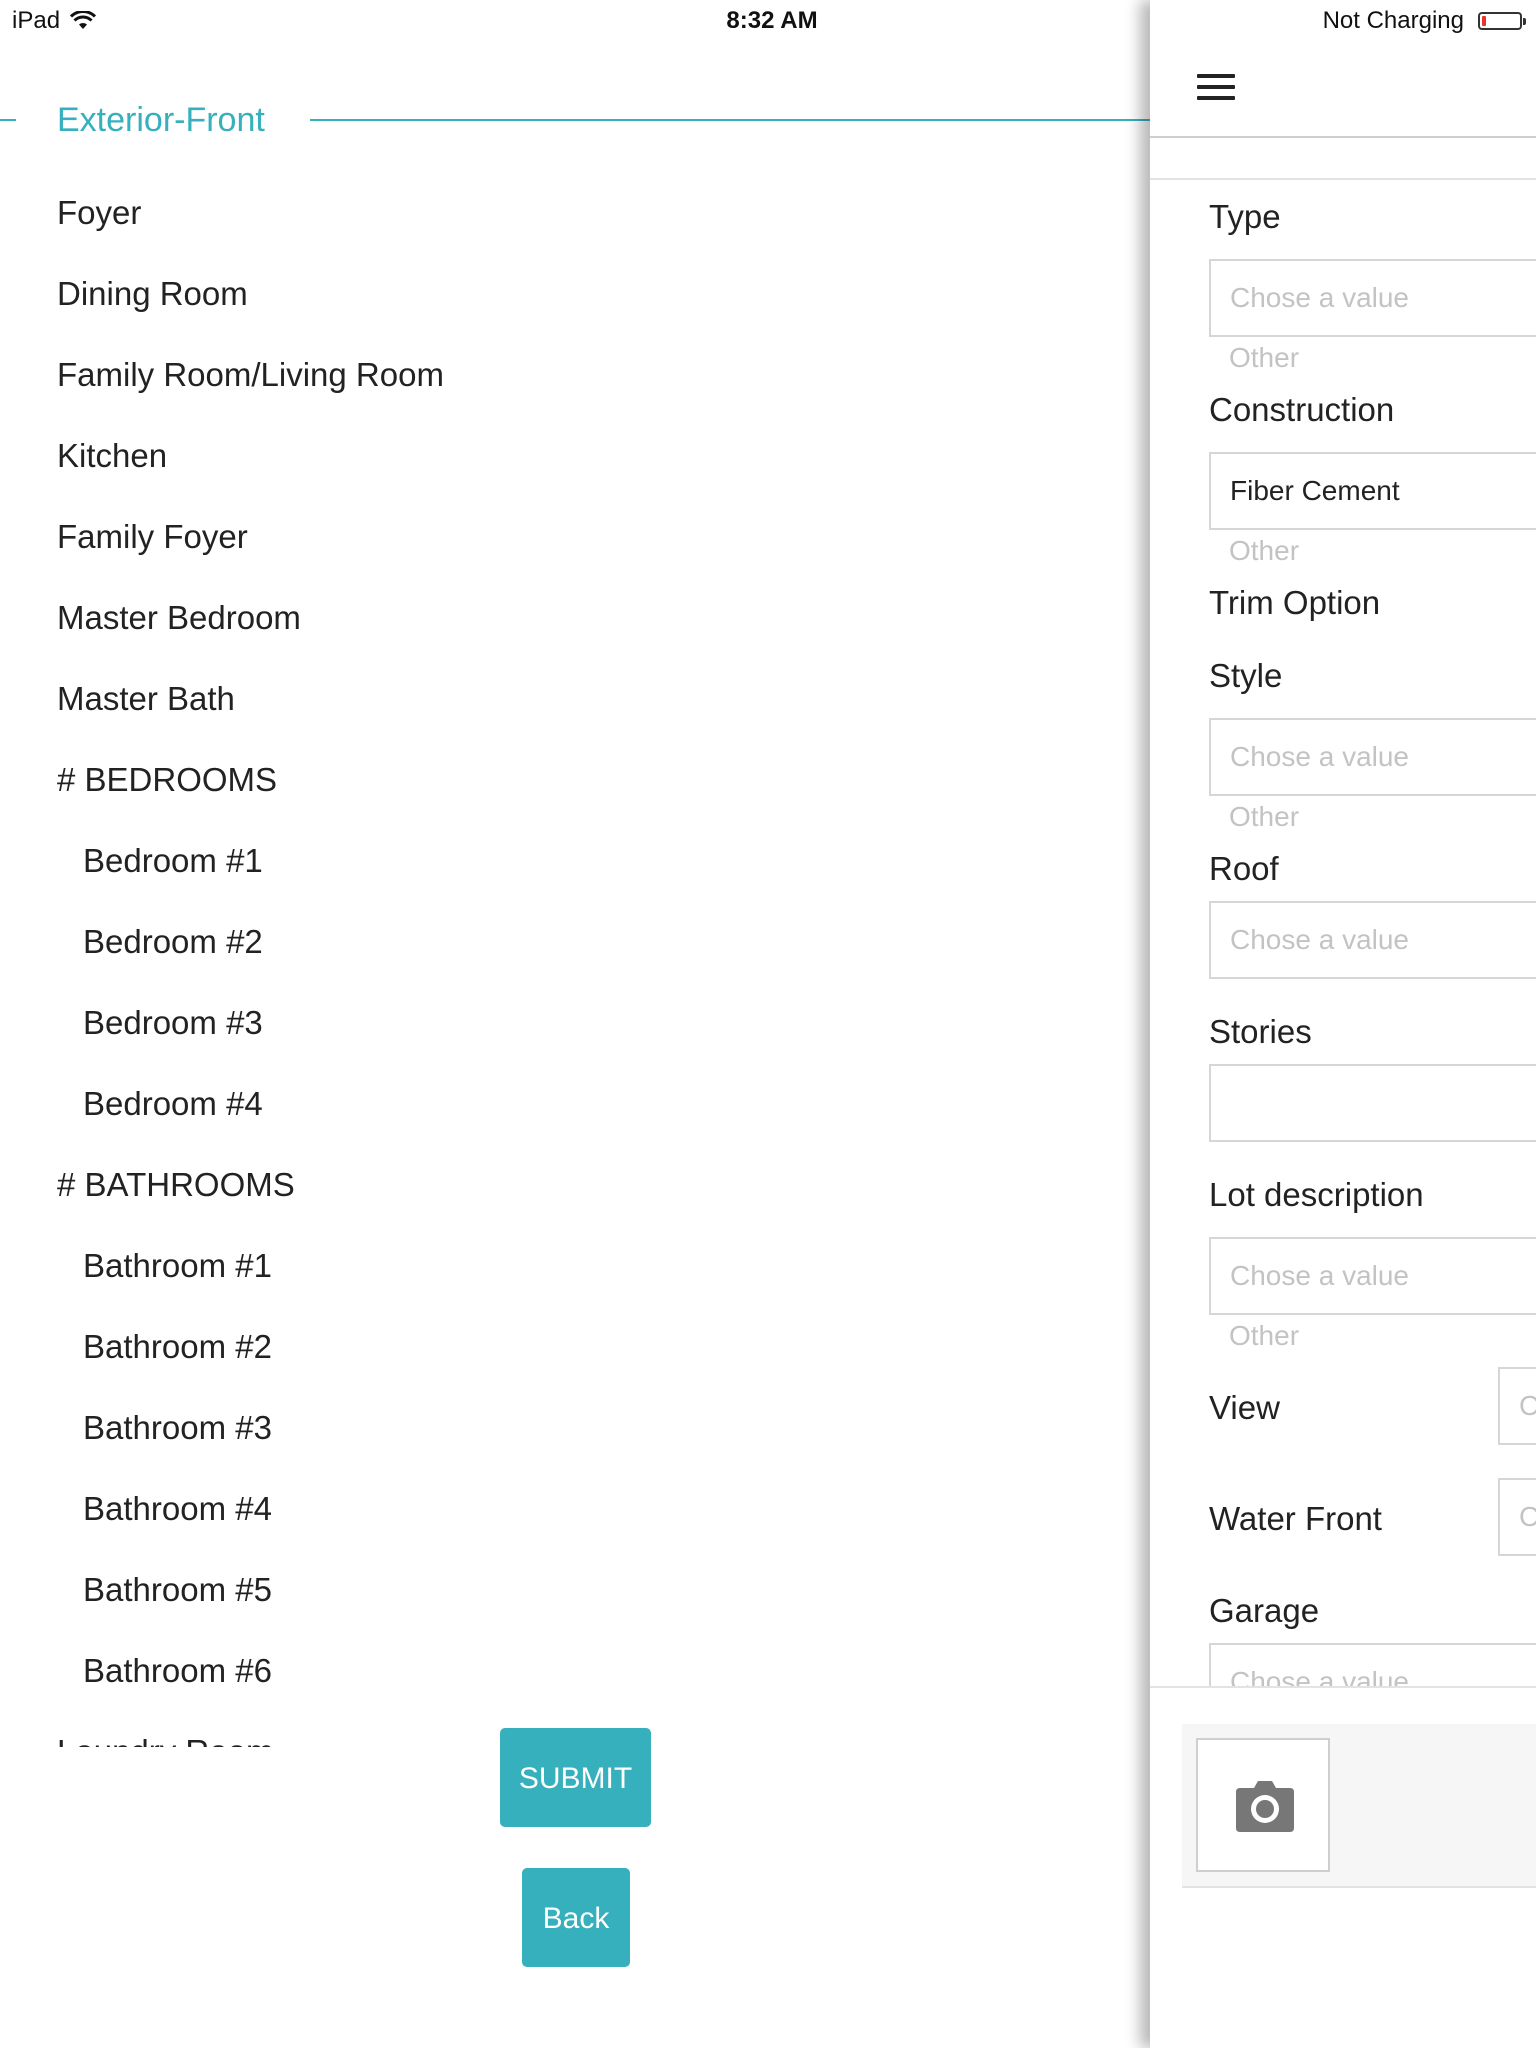 The height and width of the screenshot is (2048, 1536). Describe the element at coordinates (575, 212) in the screenshot. I see `room-list-item: Foyer` at that location.